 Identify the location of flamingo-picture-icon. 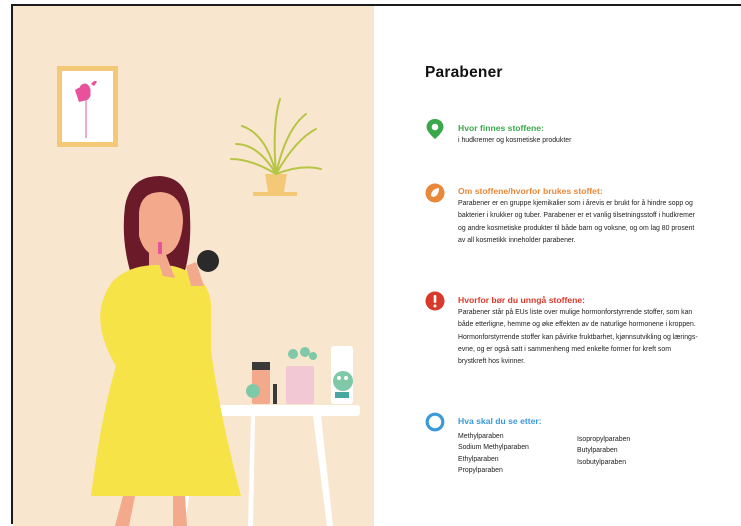
(87, 106).